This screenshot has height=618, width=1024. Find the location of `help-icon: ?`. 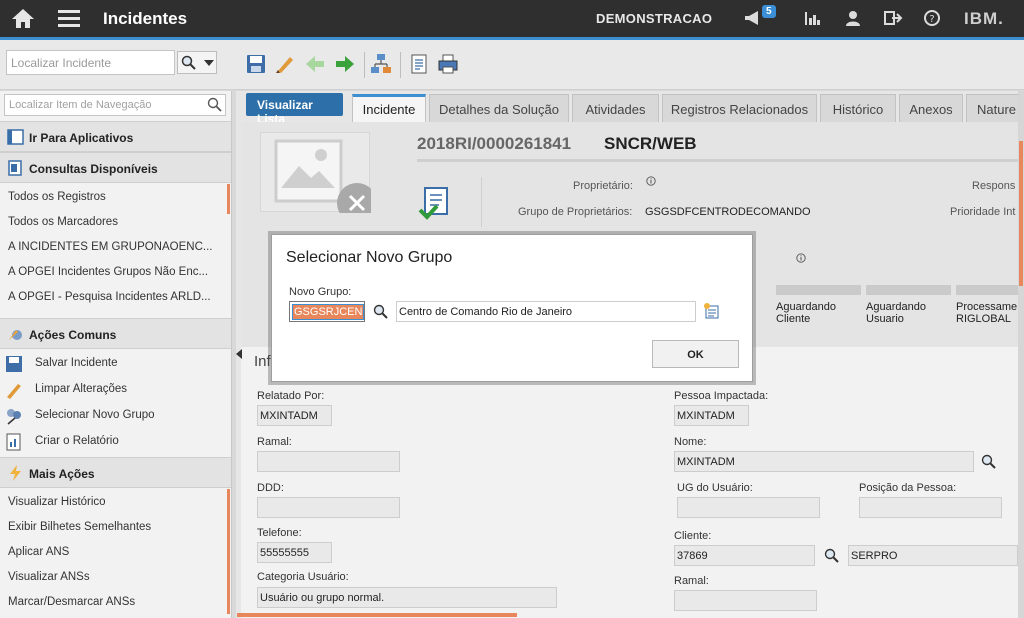

help-icon: ? is located at coordinates (932, 18).